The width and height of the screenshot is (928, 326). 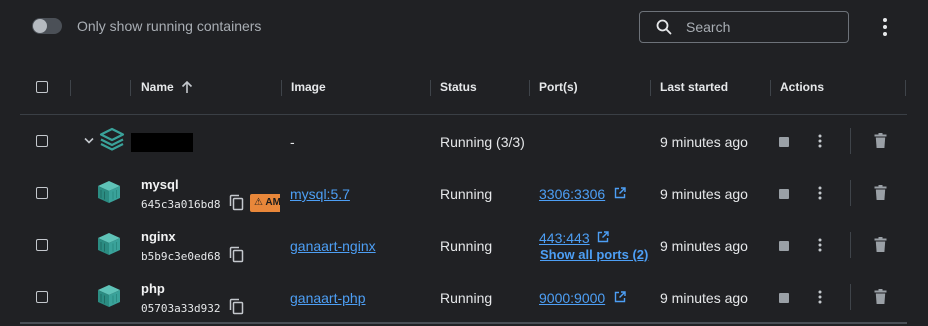 I want to click on image-link: ganaart-nginx, so click(x=333, y=246).